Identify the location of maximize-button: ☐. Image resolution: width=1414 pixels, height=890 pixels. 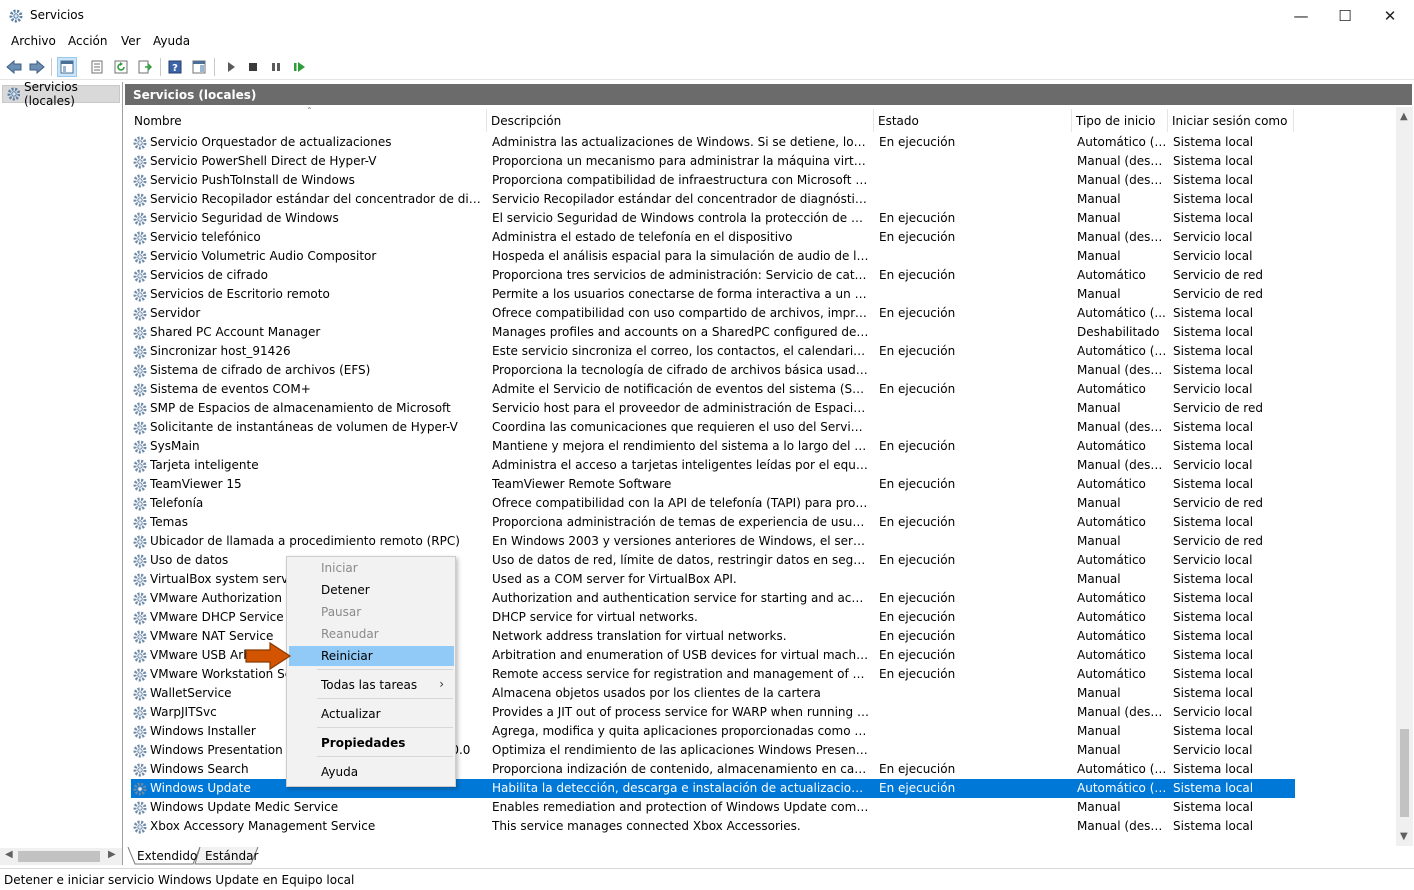
(1345, 16).